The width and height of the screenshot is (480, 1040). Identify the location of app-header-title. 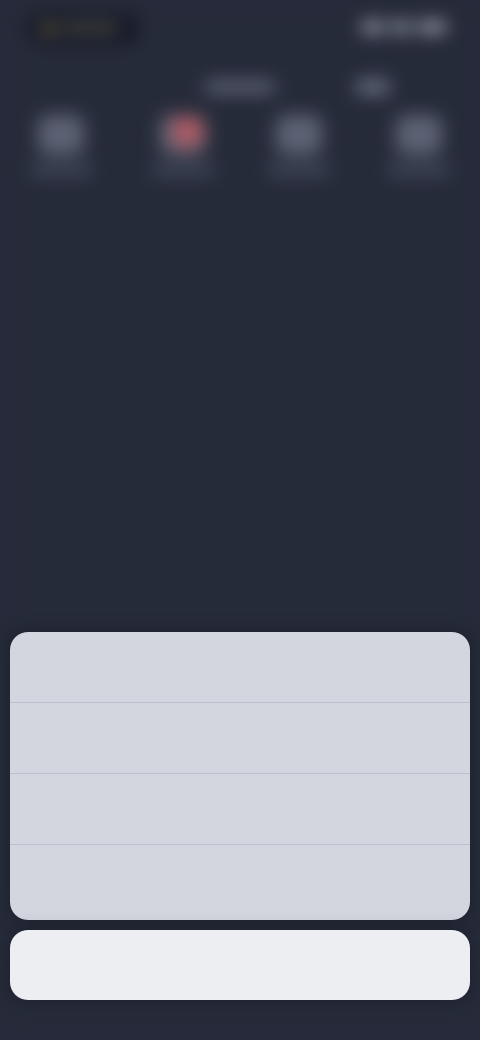
(240, 87).